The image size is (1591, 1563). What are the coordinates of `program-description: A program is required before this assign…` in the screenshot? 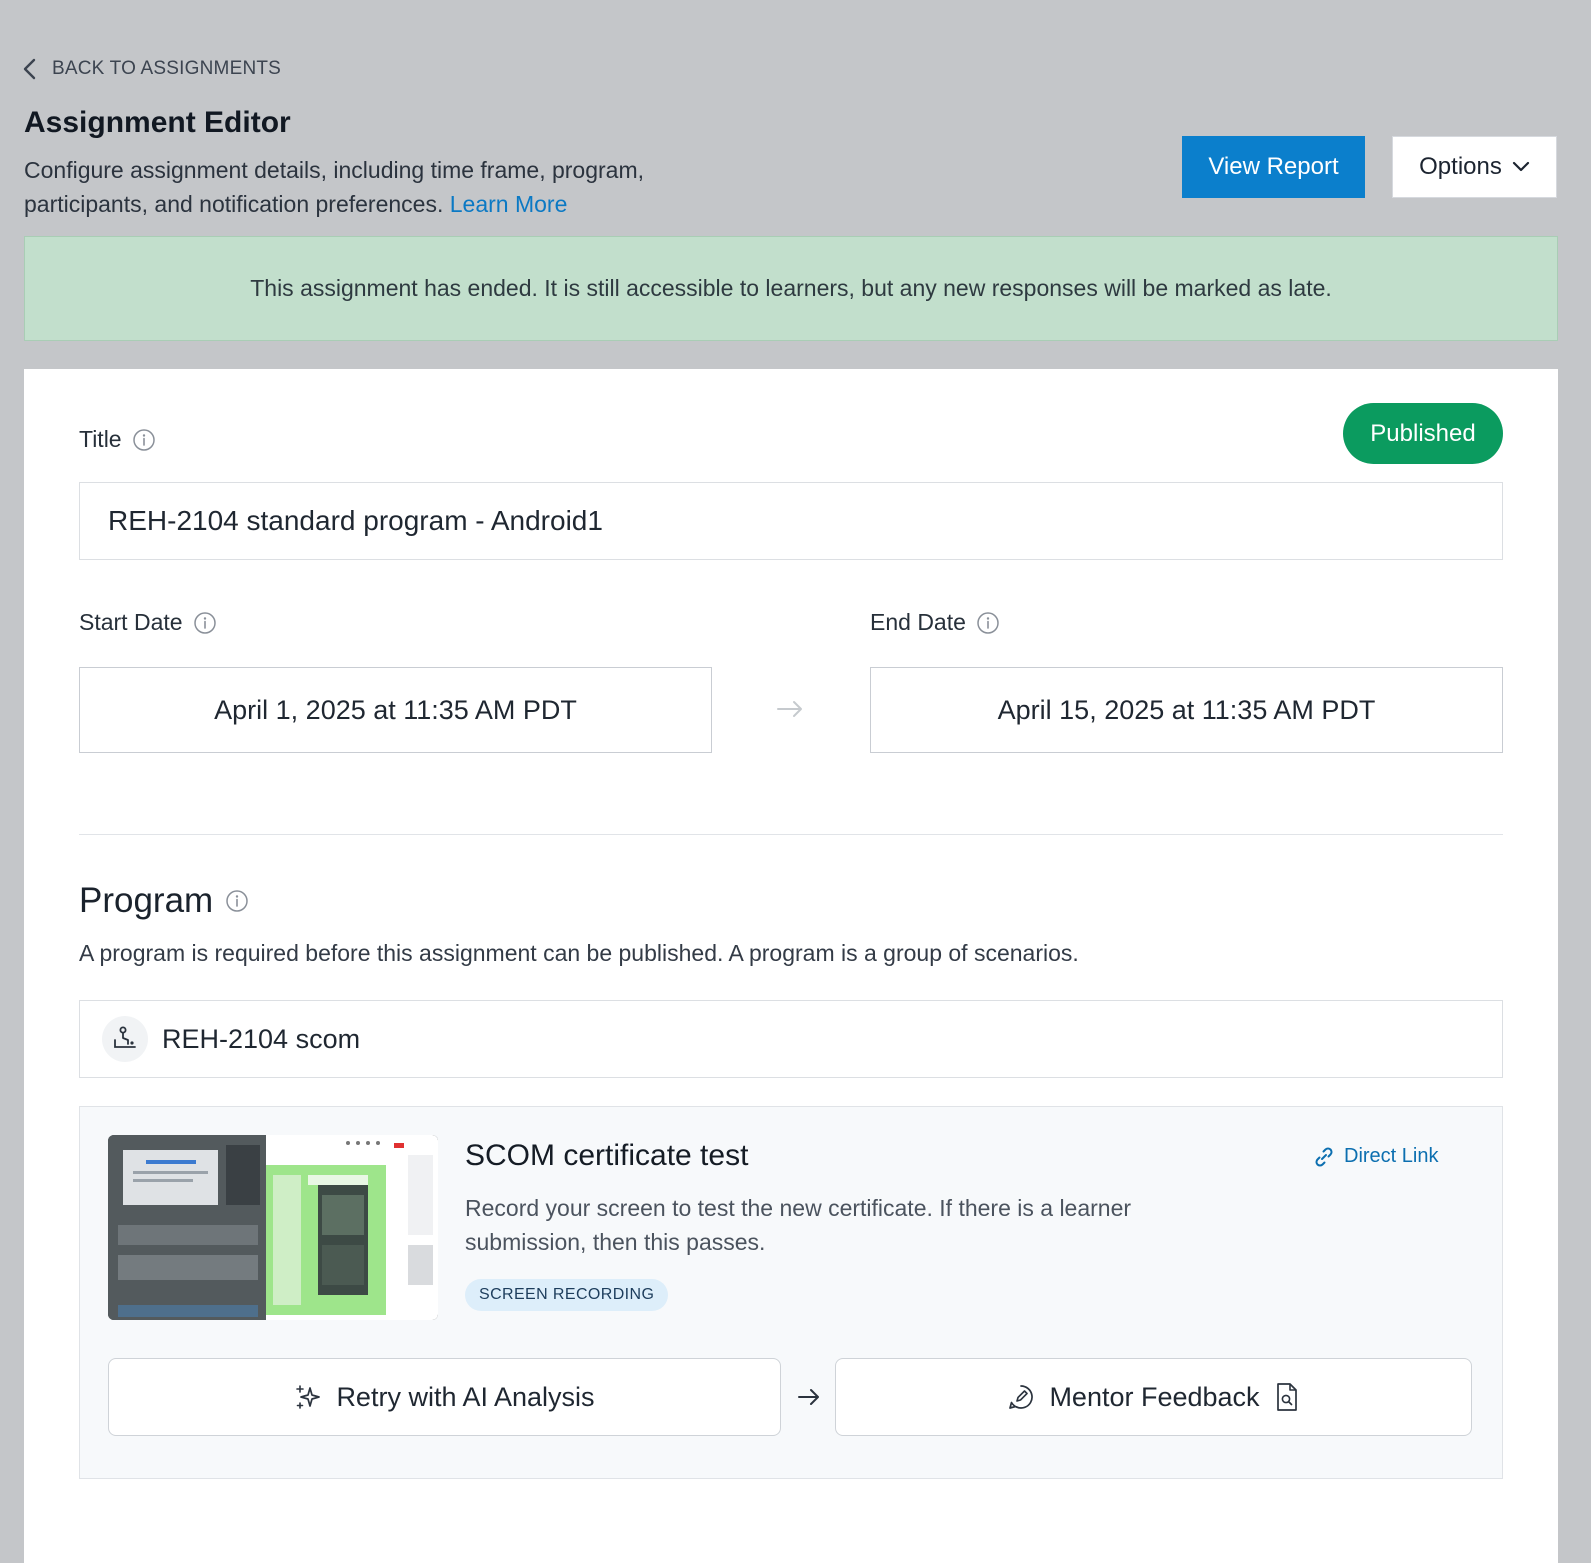 It's located at (579, 953).